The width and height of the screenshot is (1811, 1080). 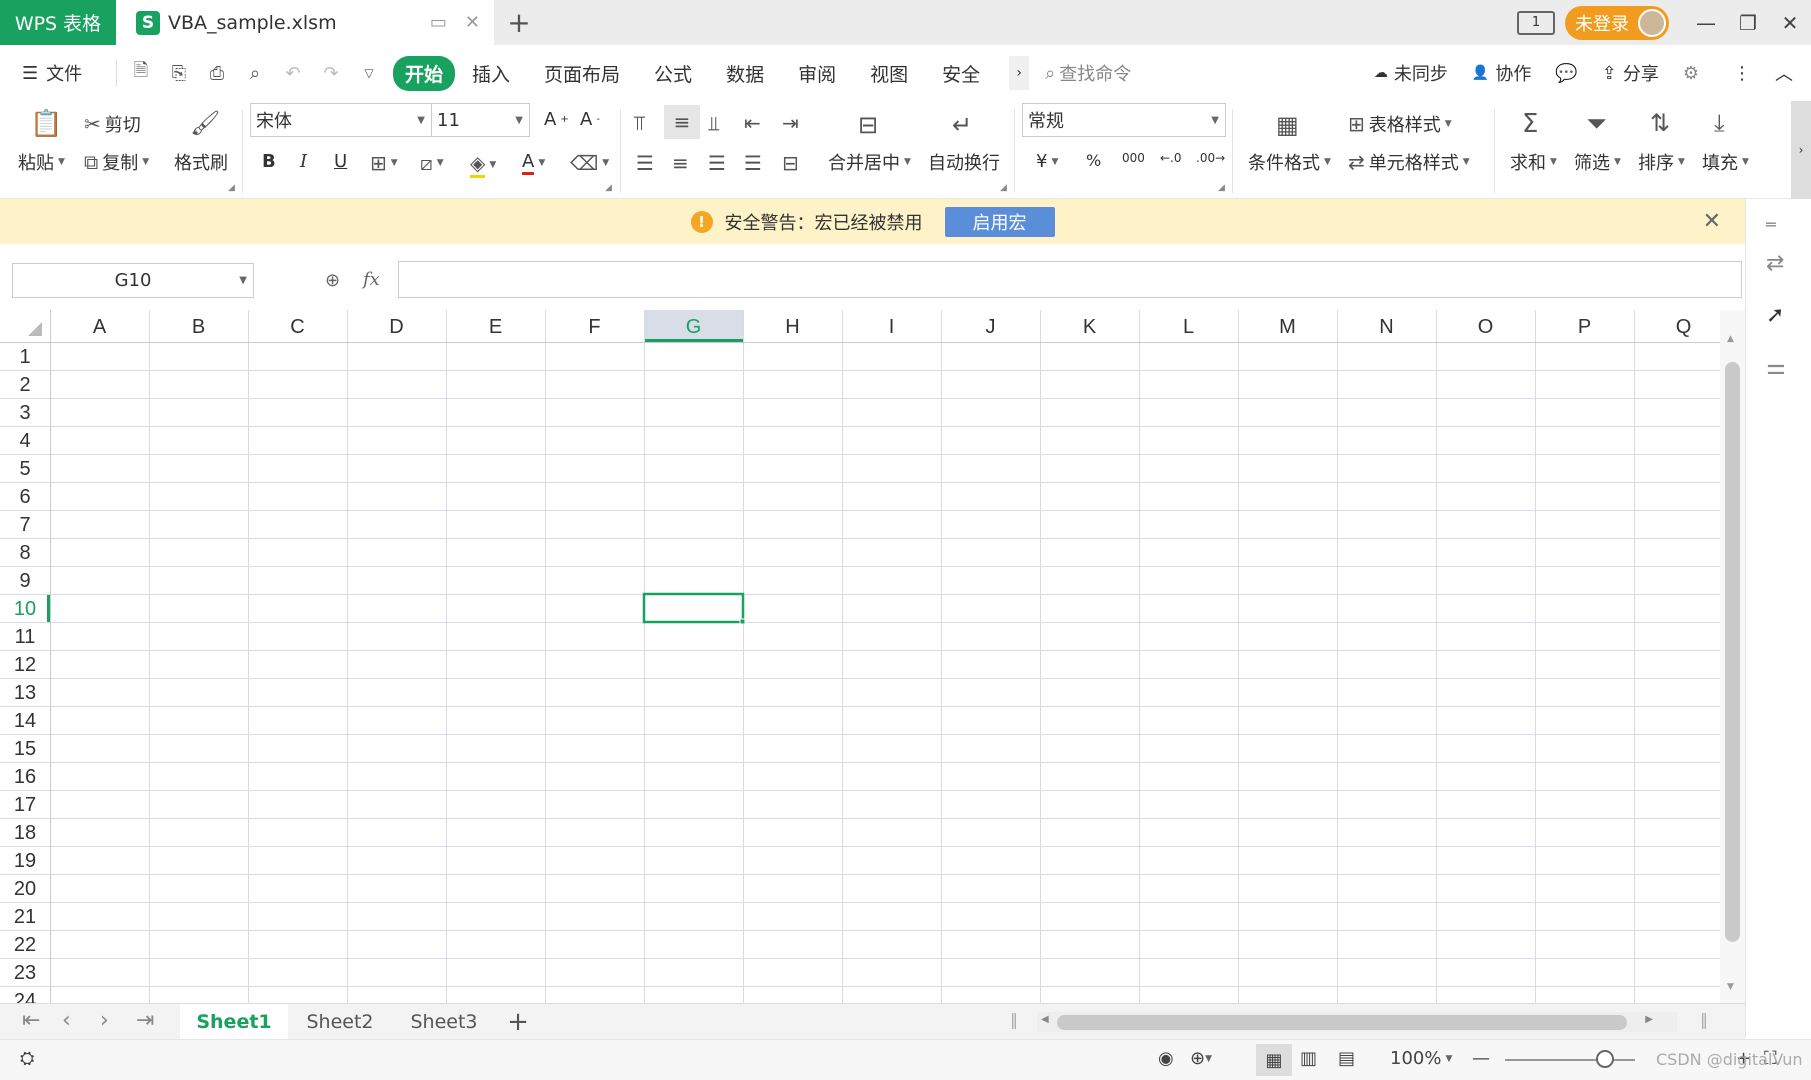 What do you see at coordinates (198, 327) in the screenshot?
I see `column-header-b: B` at bounding box center [198, 327].